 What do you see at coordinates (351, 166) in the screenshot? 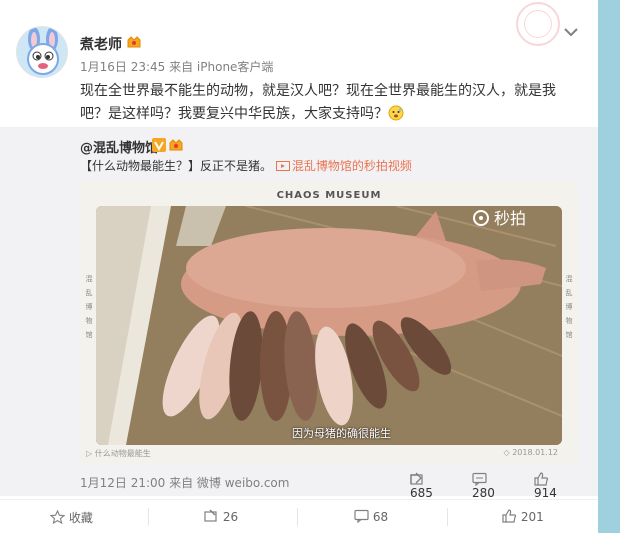
I see `video-link-label: 混乱博物馆的秒拍视频` at bounding box center [351, 166].